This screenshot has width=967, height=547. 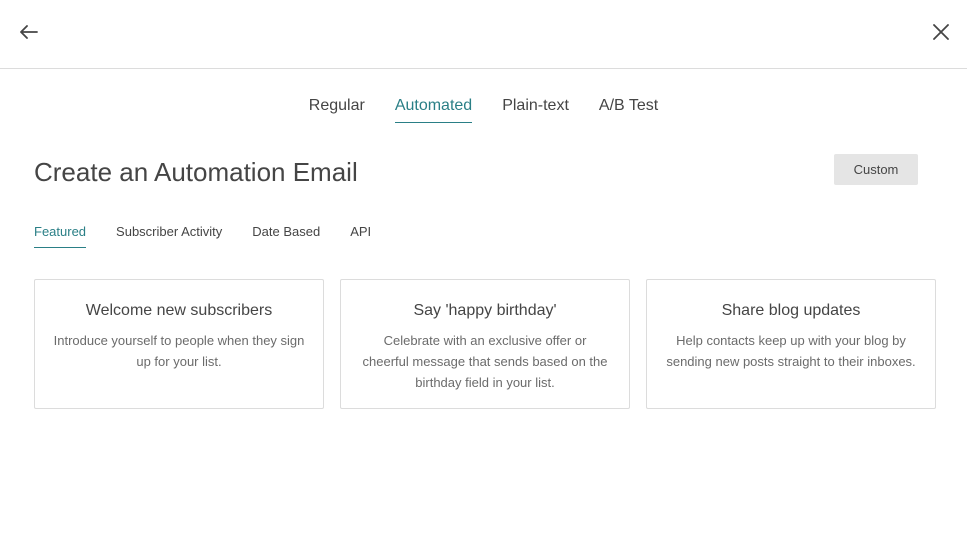 I want to click on close-button, so click(x=941, y=32).